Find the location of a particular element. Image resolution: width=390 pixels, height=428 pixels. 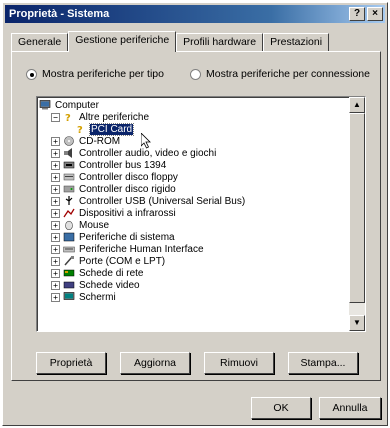

device-tree-item: + Periferiche Human Interface is located at coordinates (193, 249).